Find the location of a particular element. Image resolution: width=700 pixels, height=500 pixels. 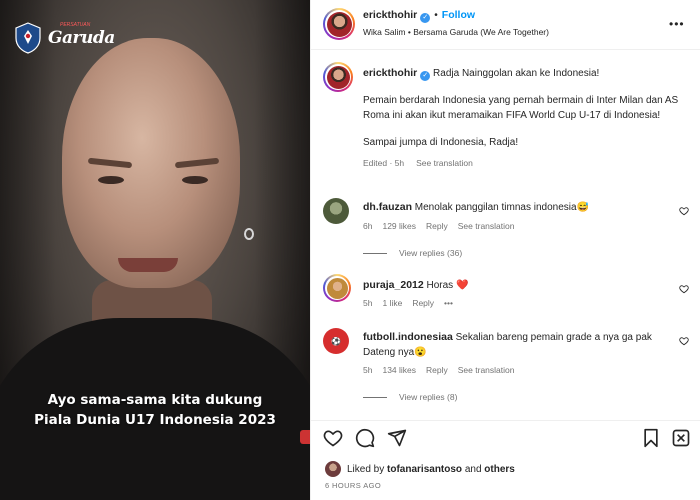

follow-button: Follow is located at coordinates (458, 15).